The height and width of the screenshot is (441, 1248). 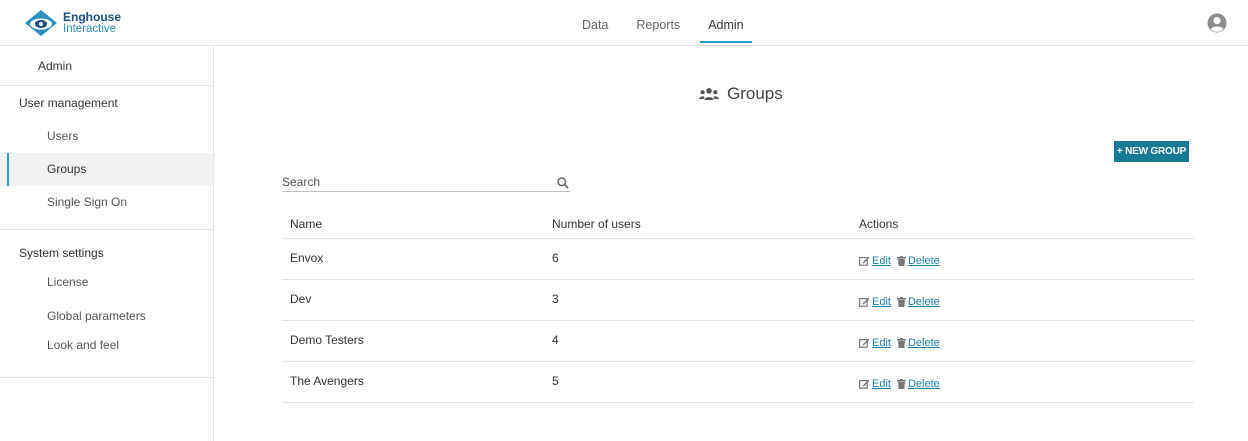 What do you see at coordinates (596, 224) in the screenshot?
I see `header-number-of-users: Number of users` at bounding box center [596, 224].